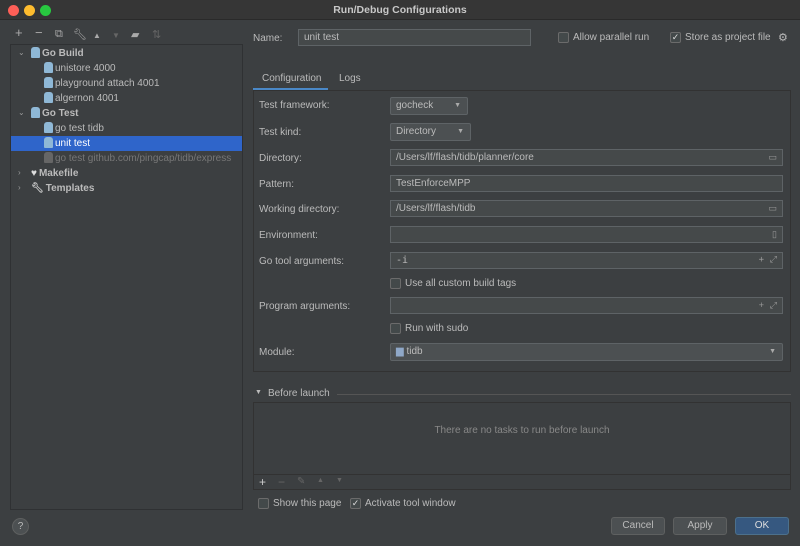  I want to click on tree-item: unistore 4000, so click(80, 68).